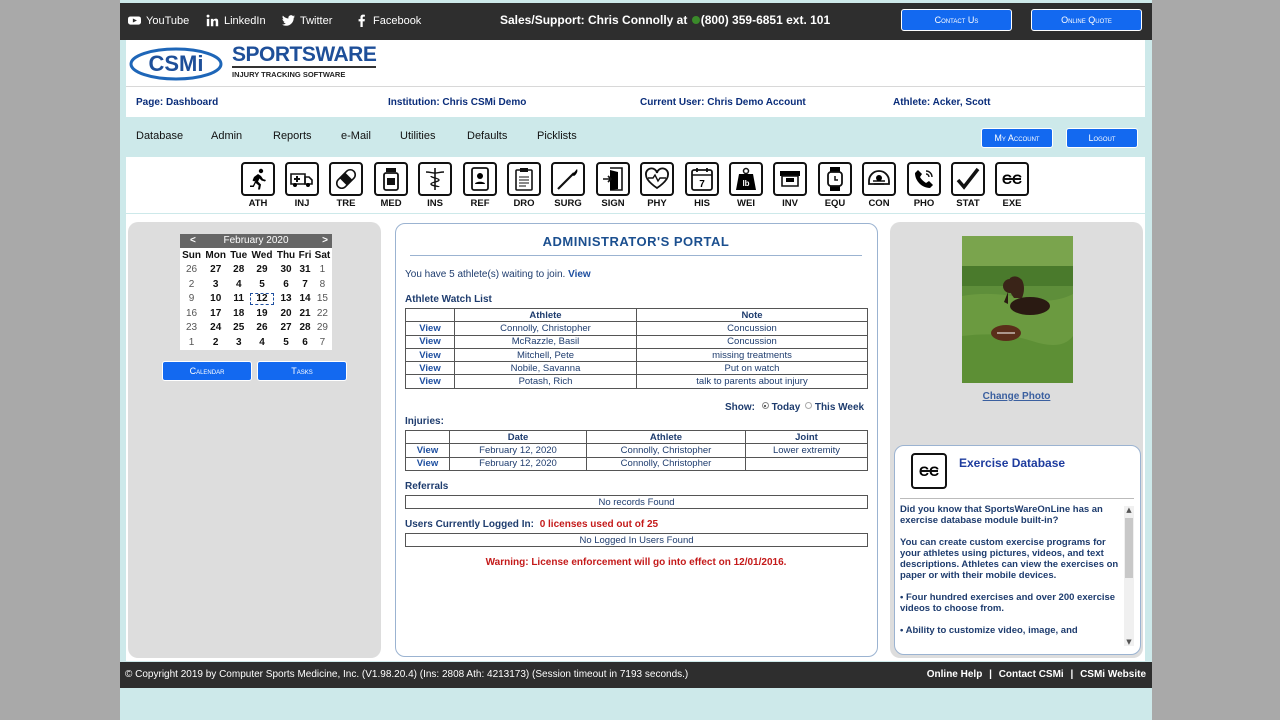 The height and width of the screenshot is (720, 1280). Describe the element at coordinates (286, 299) in the screenshot. I see `calendar-day: 13` at that location.